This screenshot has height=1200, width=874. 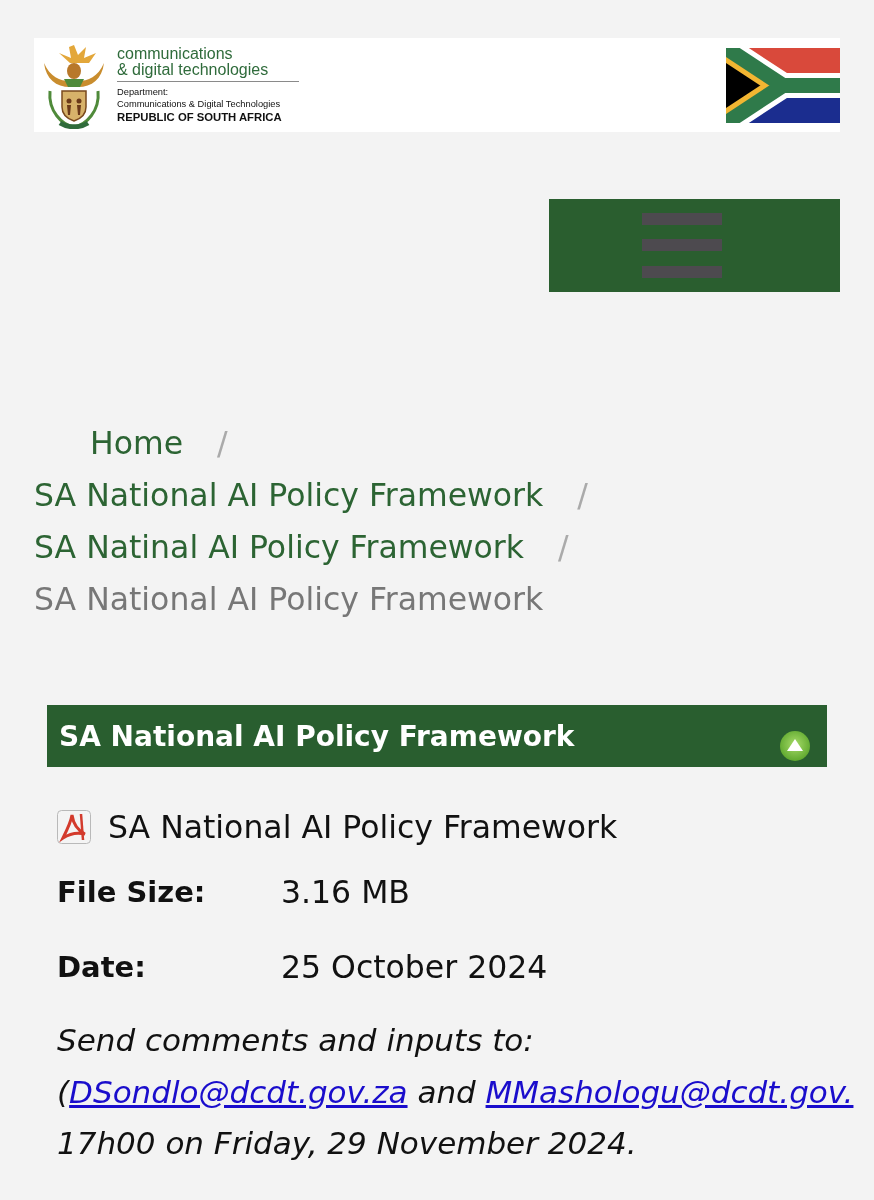 What do you see at coordinates (289, 599) in the screenshot?
I see `breadcrumb-current: SA National AI Policy Framework` at bounding box center [289, 599].